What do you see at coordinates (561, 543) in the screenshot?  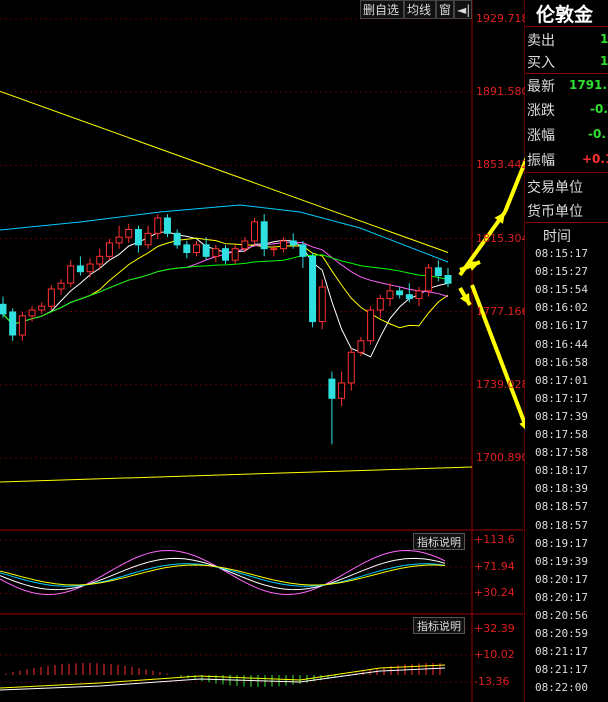 I see `time-item: 08:19:17` at bounding box center [561, 543].